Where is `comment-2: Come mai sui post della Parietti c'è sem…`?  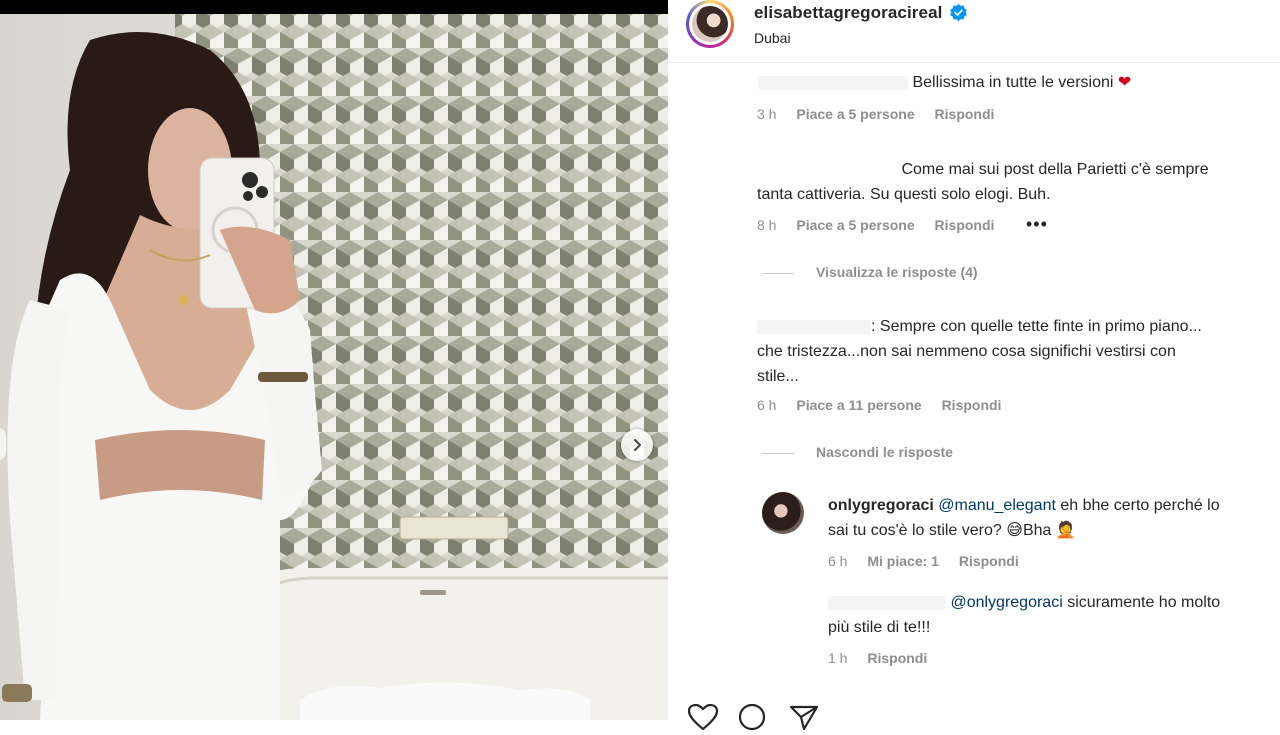 comment-2: Come mai sui post della Parietti c'è sem… is located at coordinates (983, 182).